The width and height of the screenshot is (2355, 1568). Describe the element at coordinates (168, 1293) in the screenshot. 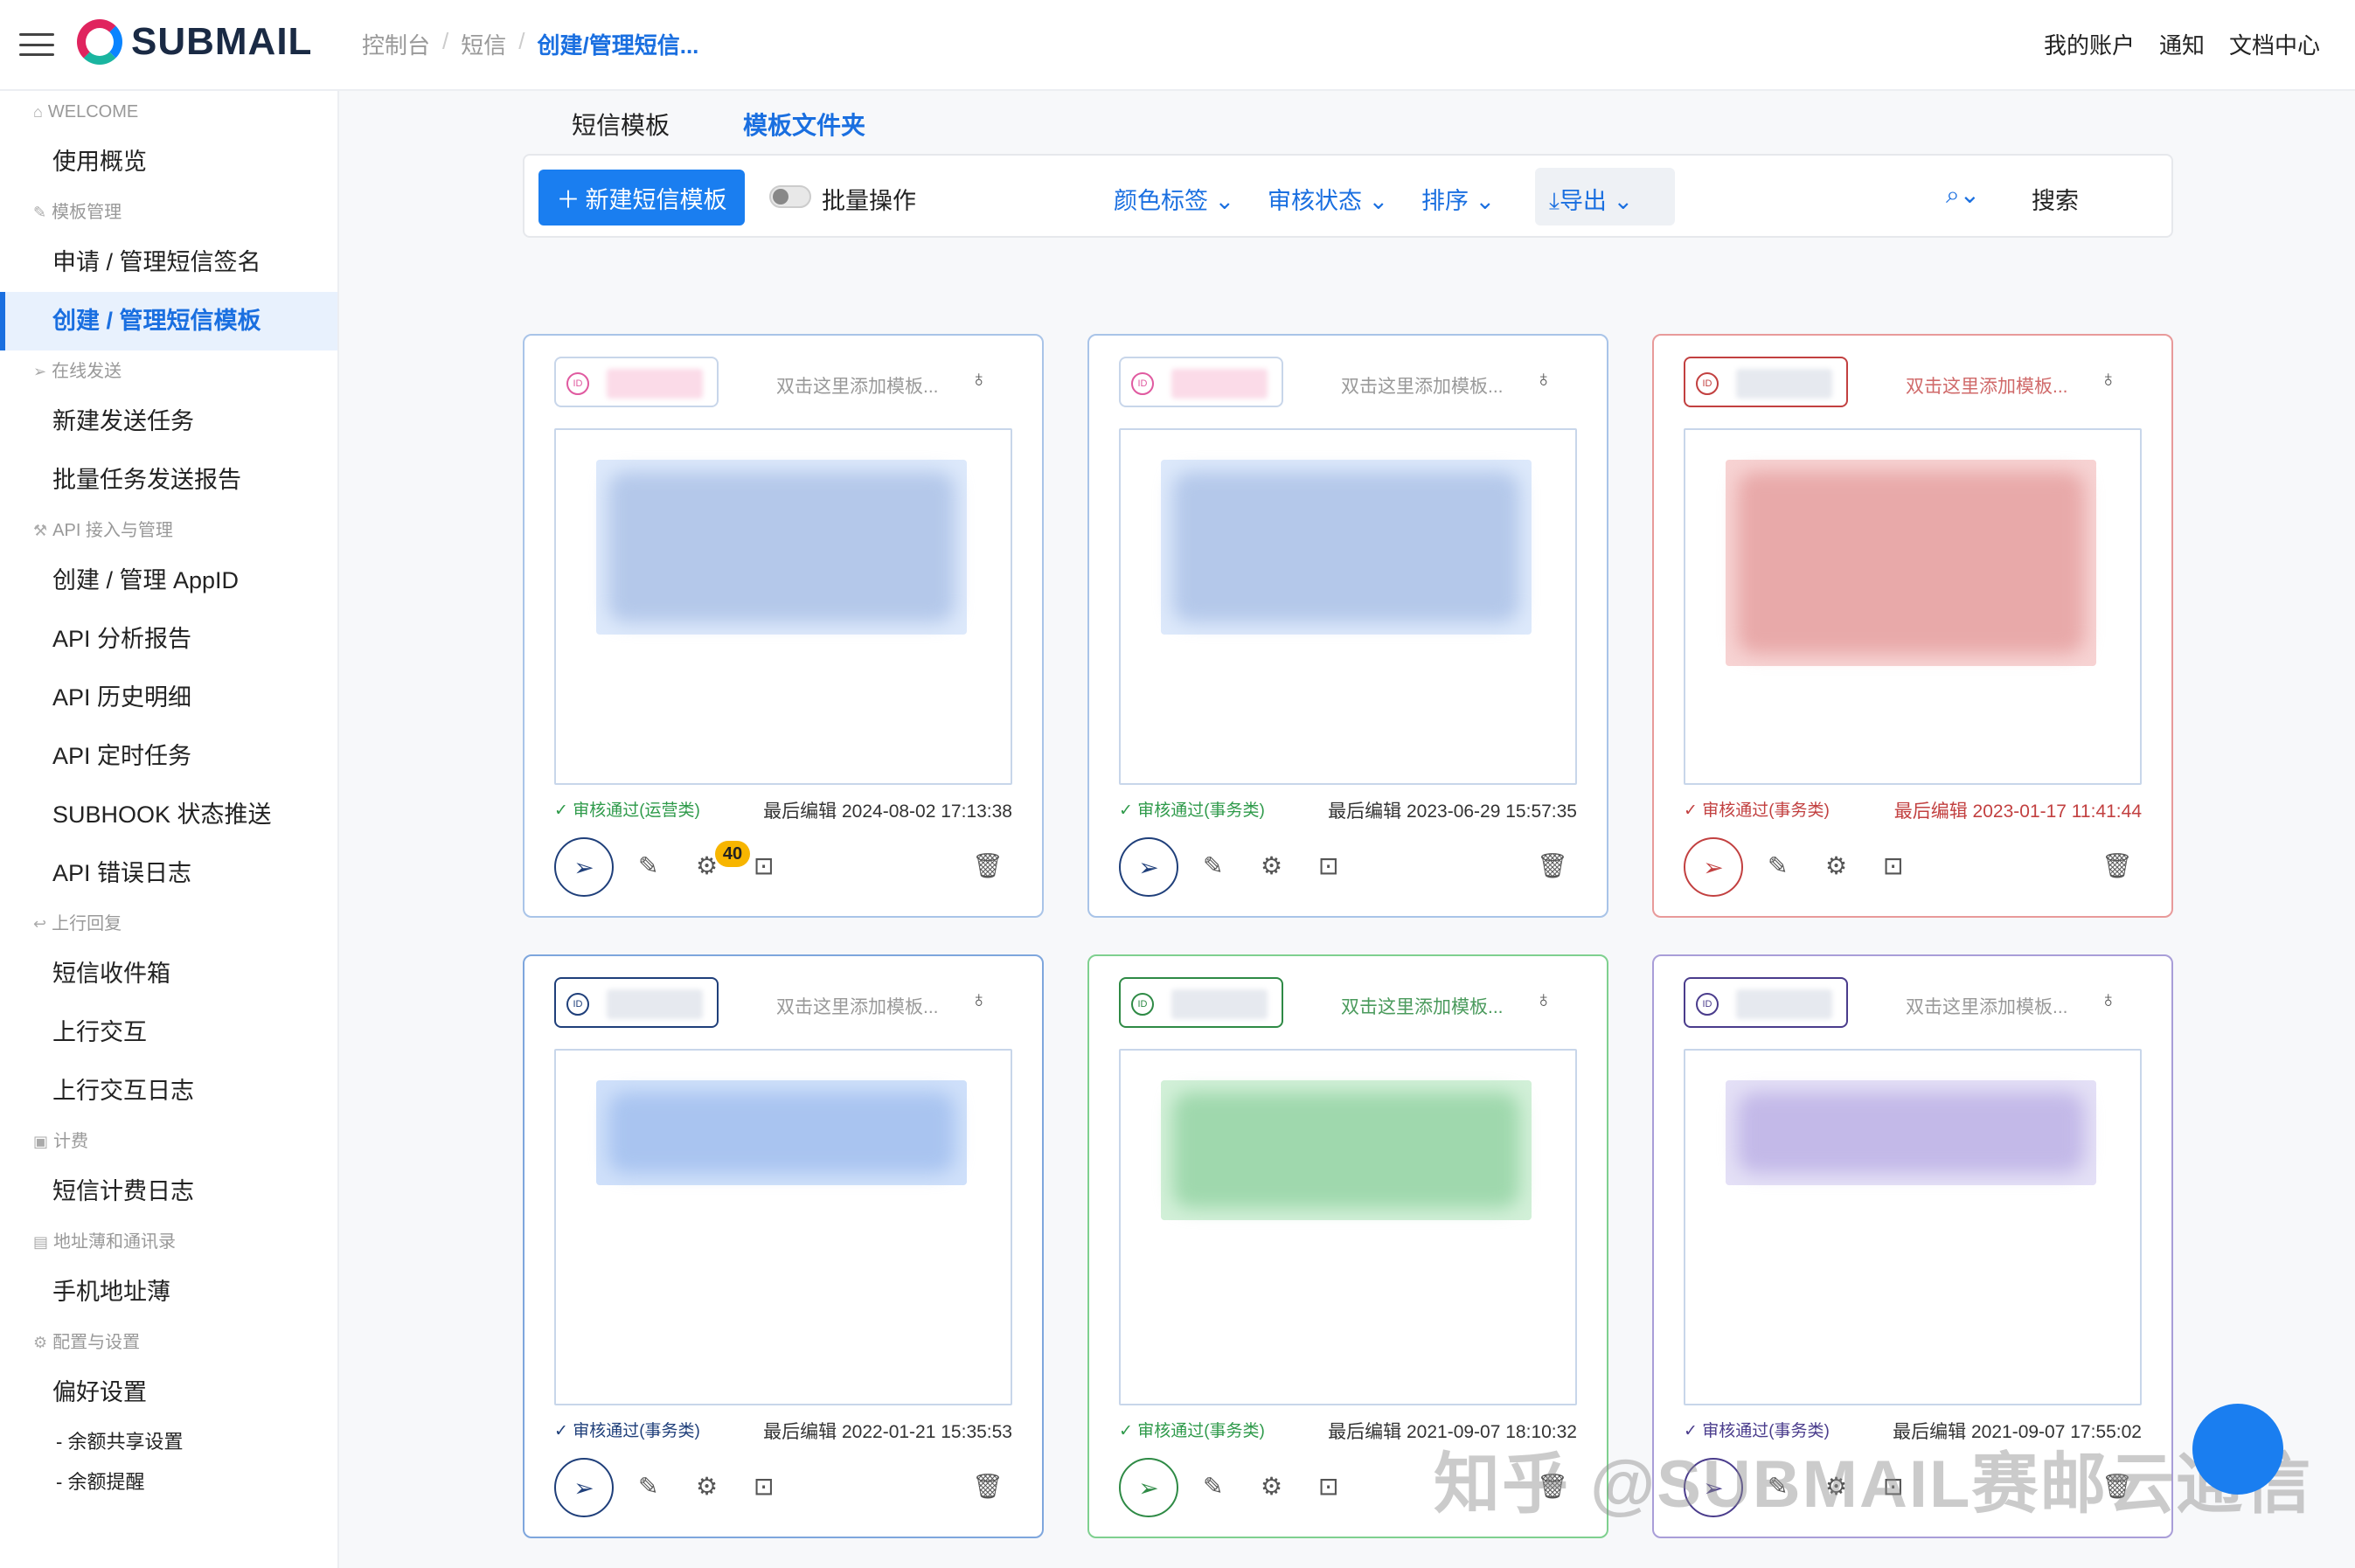

I see `sidebar-item-phonebook: 手机地址薄` at that location.